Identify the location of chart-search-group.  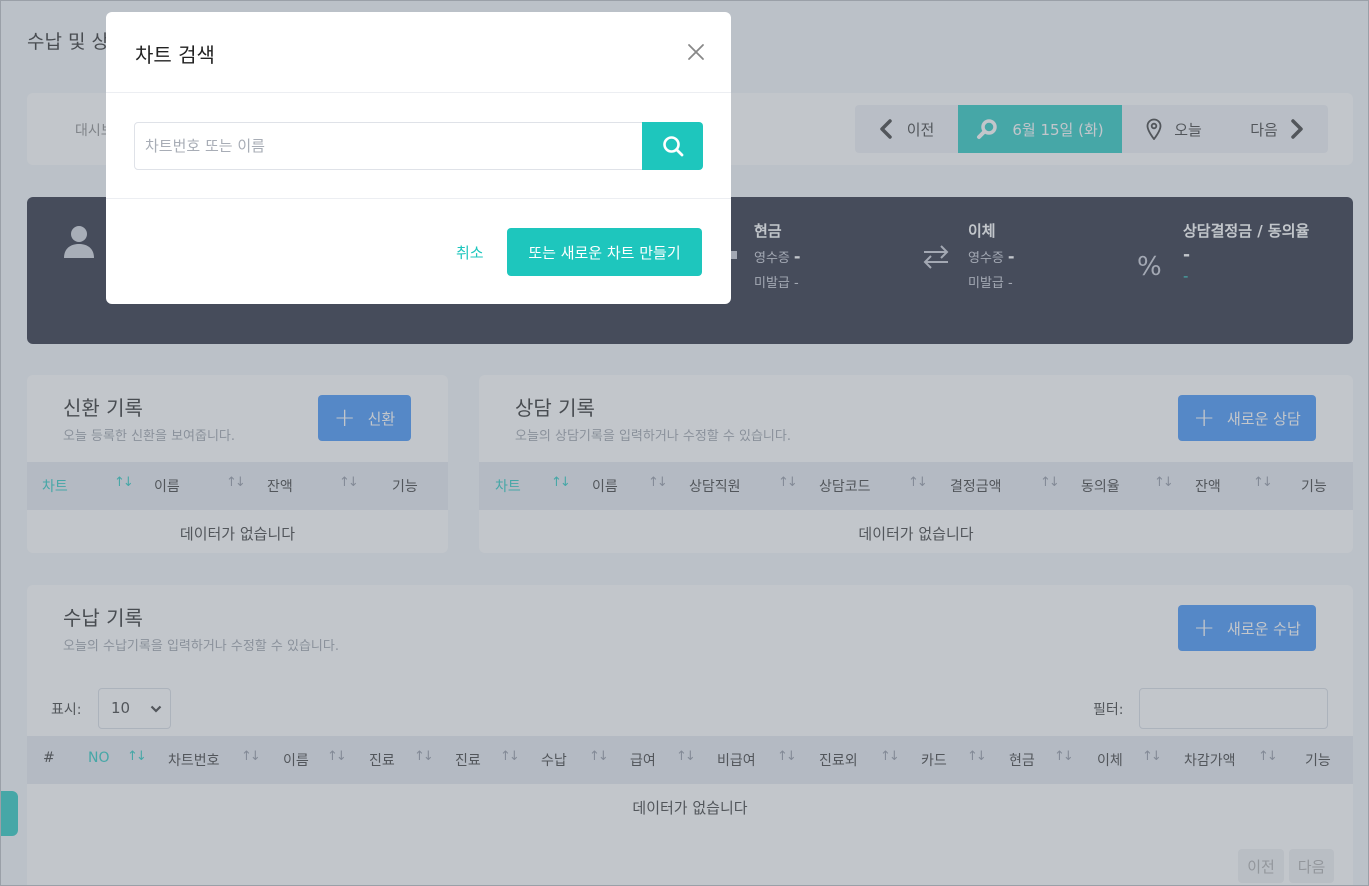
(418, 146).